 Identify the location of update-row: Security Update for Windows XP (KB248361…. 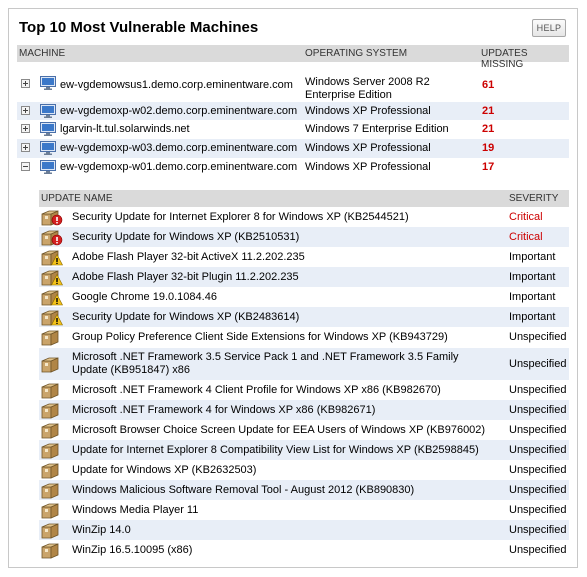
(304, 317).